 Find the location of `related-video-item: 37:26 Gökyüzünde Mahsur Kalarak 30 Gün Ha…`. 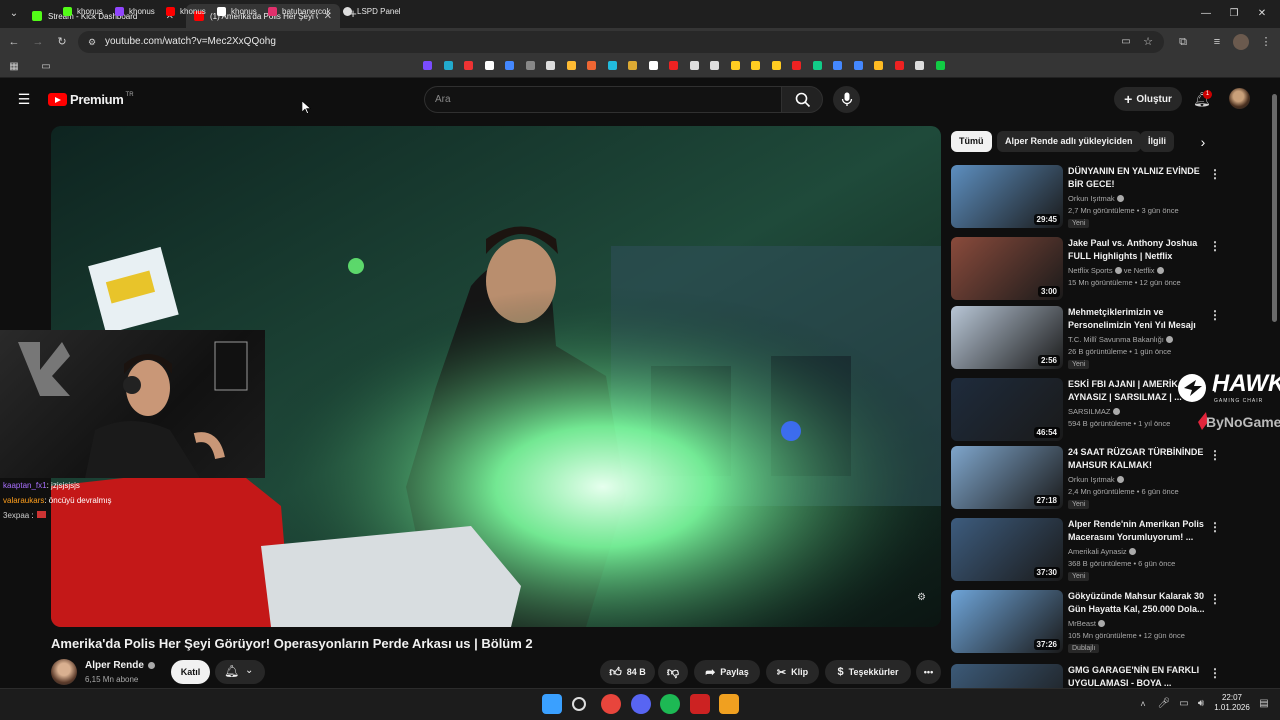

related-video-item: 37:26 Gökyüzünde Mahsur Kalarak 30 Gün Ha… is located at coordinates (1101, 623).